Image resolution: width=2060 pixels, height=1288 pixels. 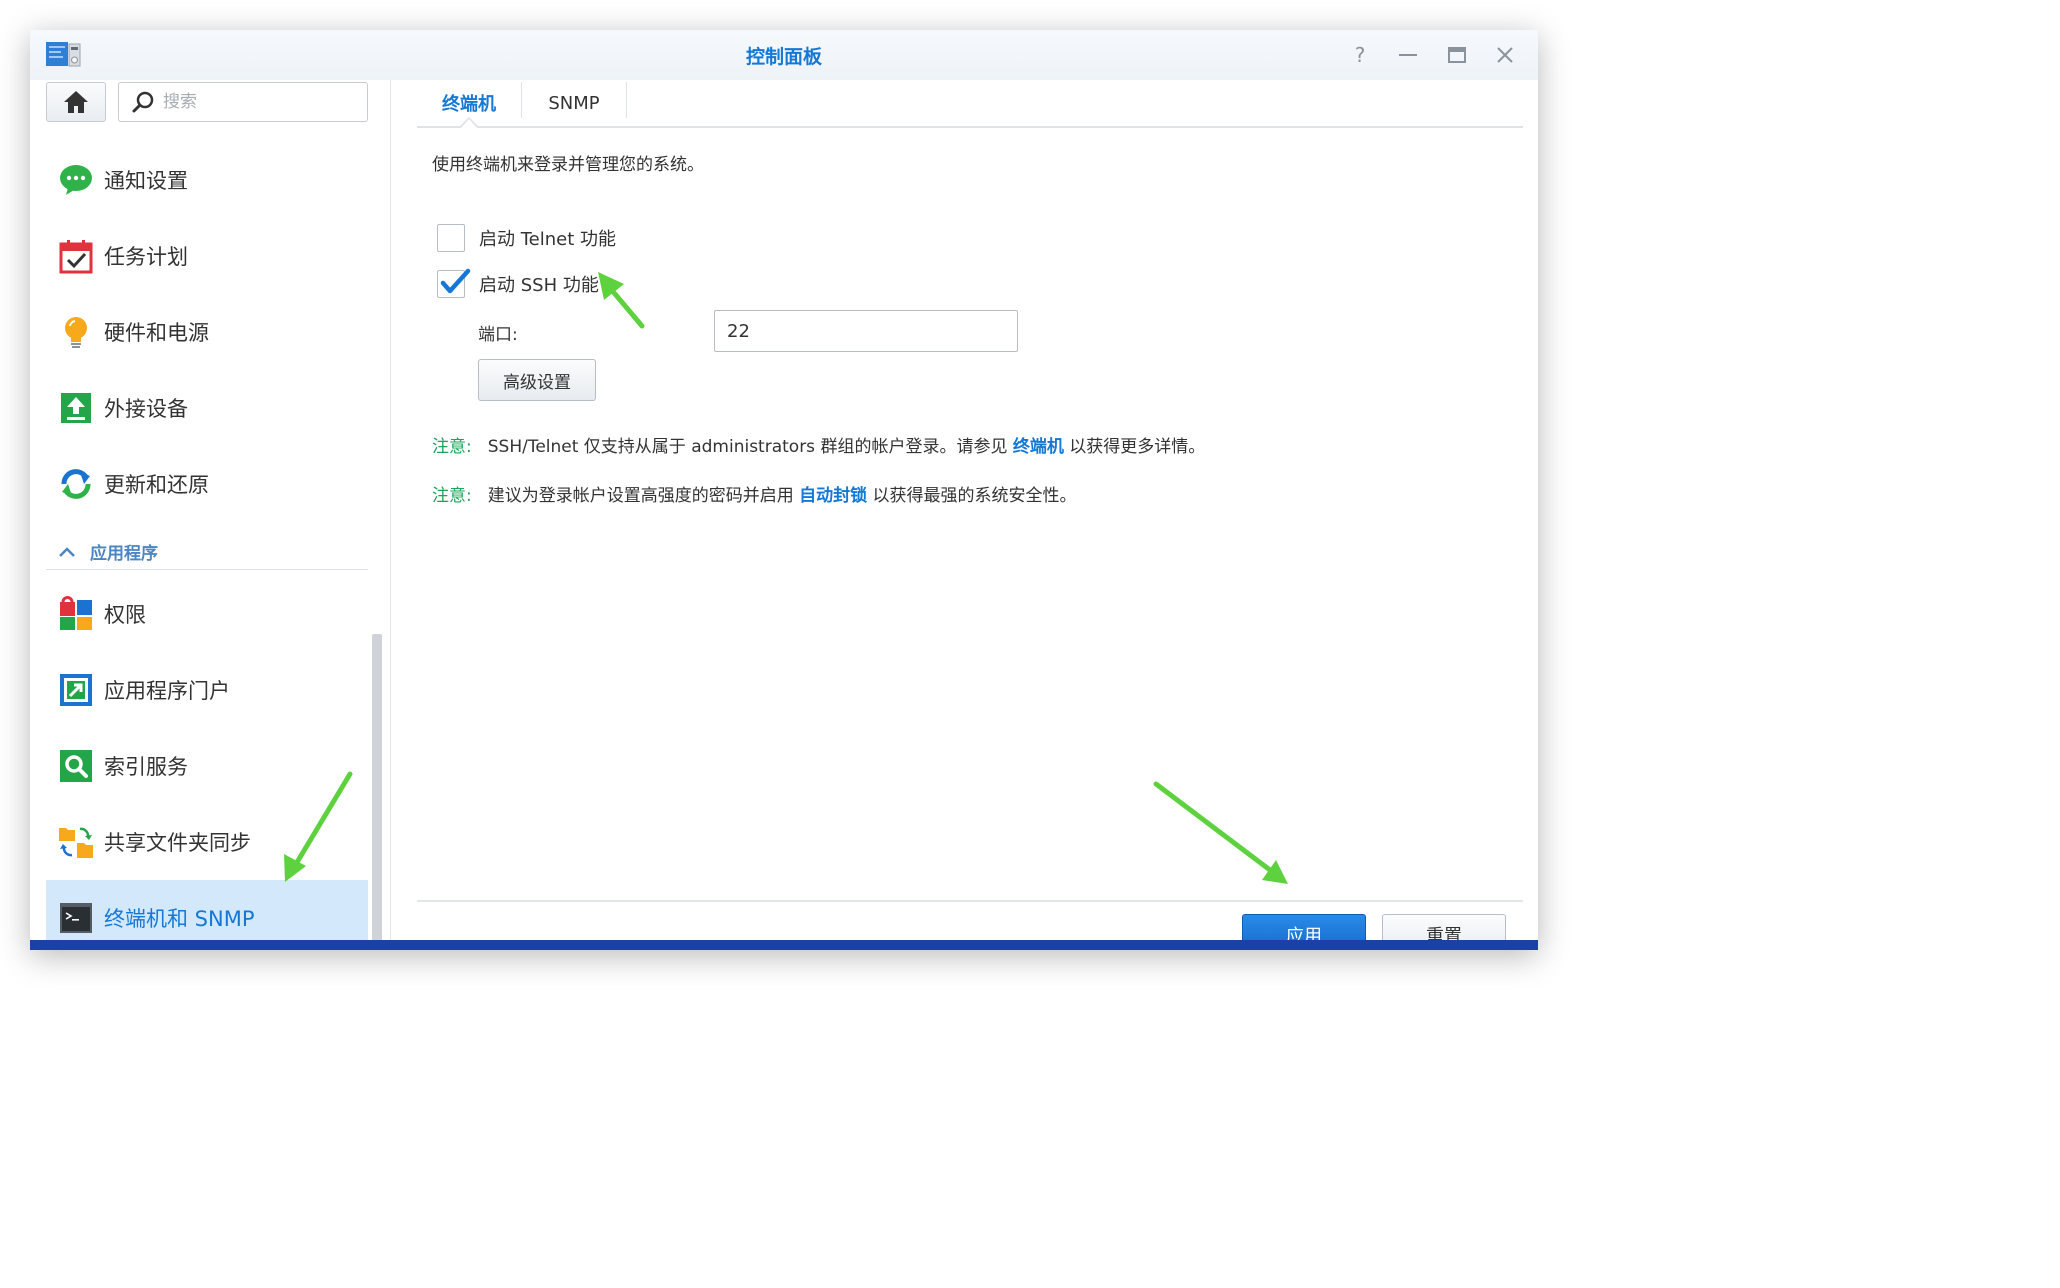 I want to click on search-input, so click(x=258, y=102).